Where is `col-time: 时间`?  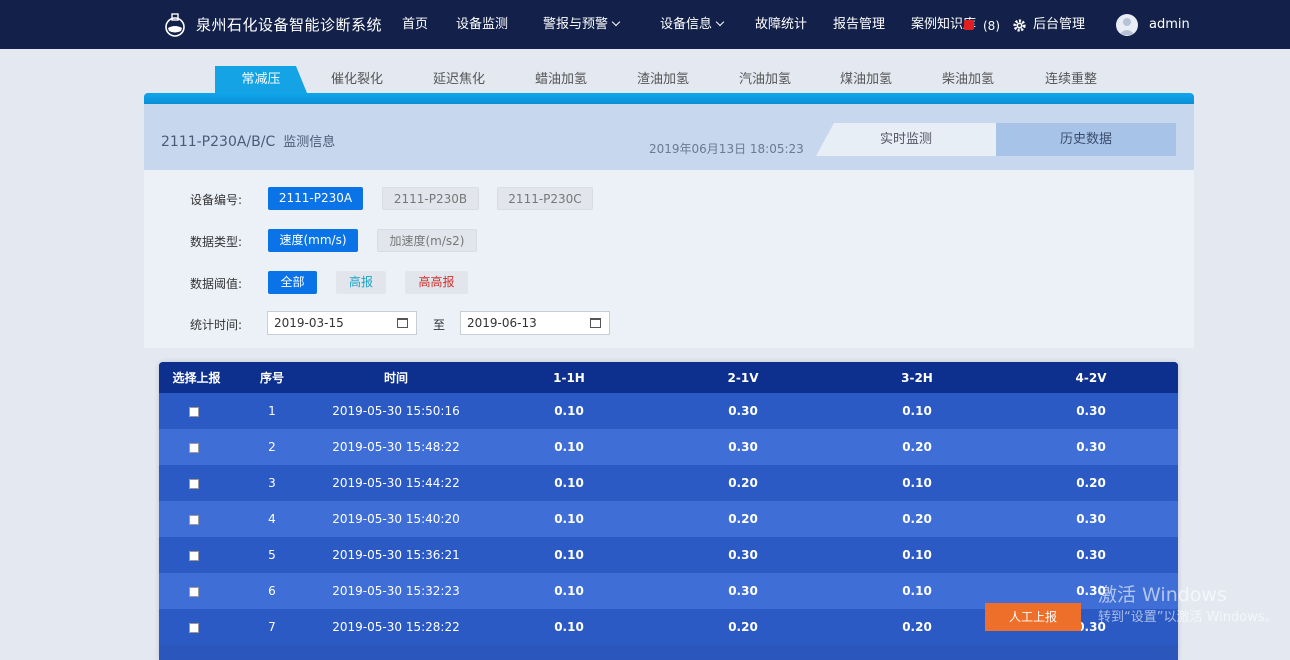
col-time: 时间 is located at coordinates (395, 378).